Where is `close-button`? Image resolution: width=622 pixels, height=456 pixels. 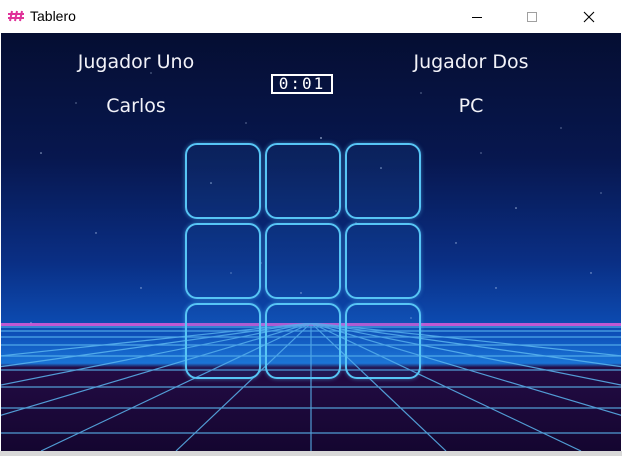 close-button is located at coordinates (589, 16).